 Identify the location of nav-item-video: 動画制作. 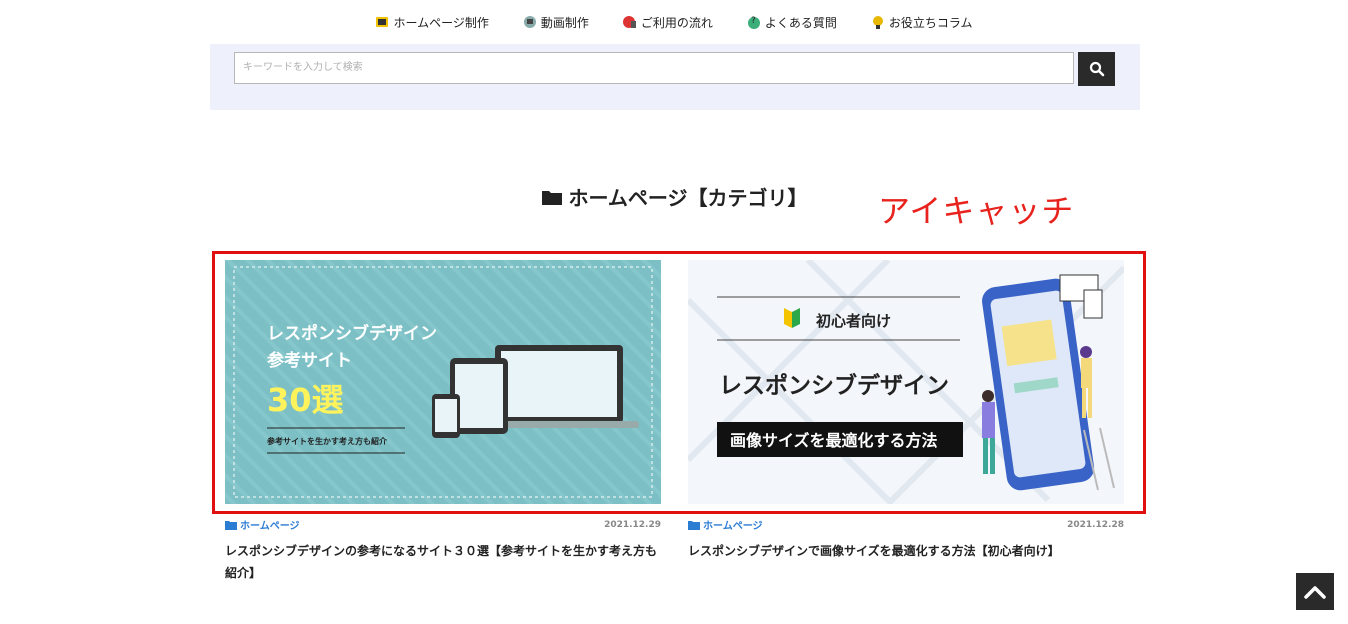
(556, 22).